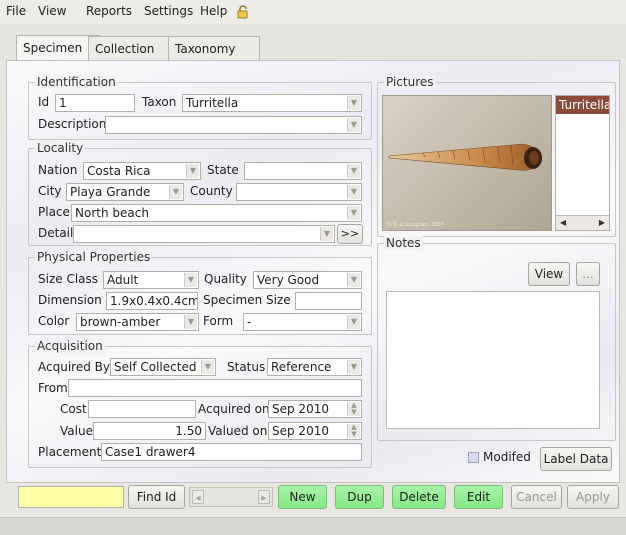 Image resolution: width=626 pixels, height=535 pixels. What do you see at coordinates (593, 497) in the screenshot?
I see `apply-button: Apply` at bounding box center [593, 497].